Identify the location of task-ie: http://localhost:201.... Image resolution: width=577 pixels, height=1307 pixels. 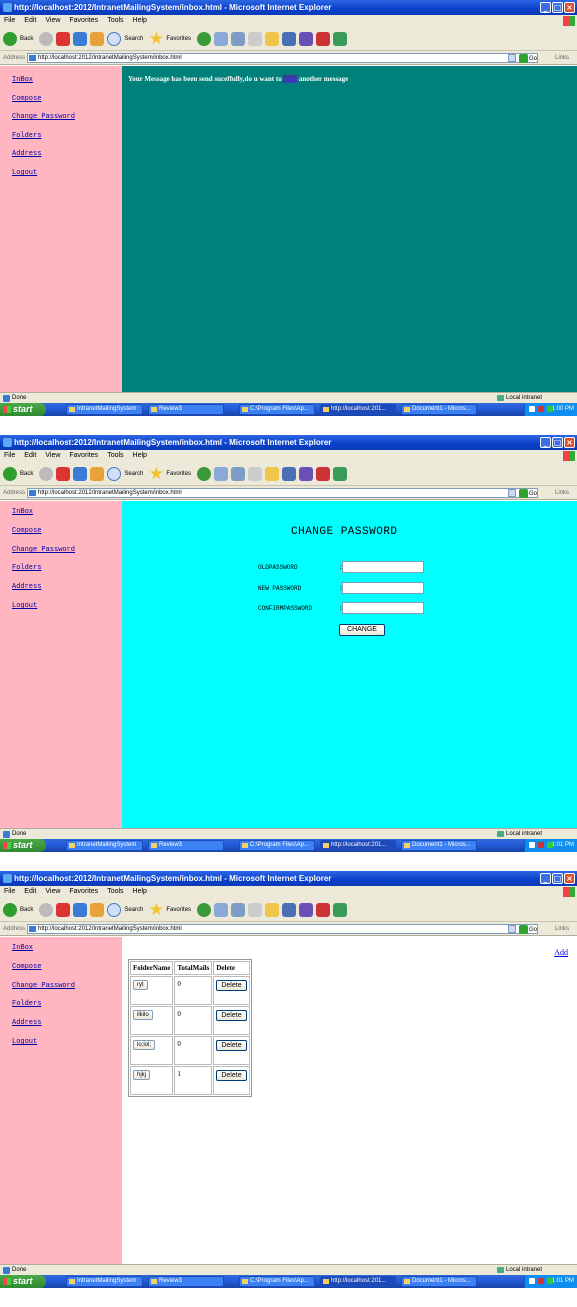
(358, 1281).